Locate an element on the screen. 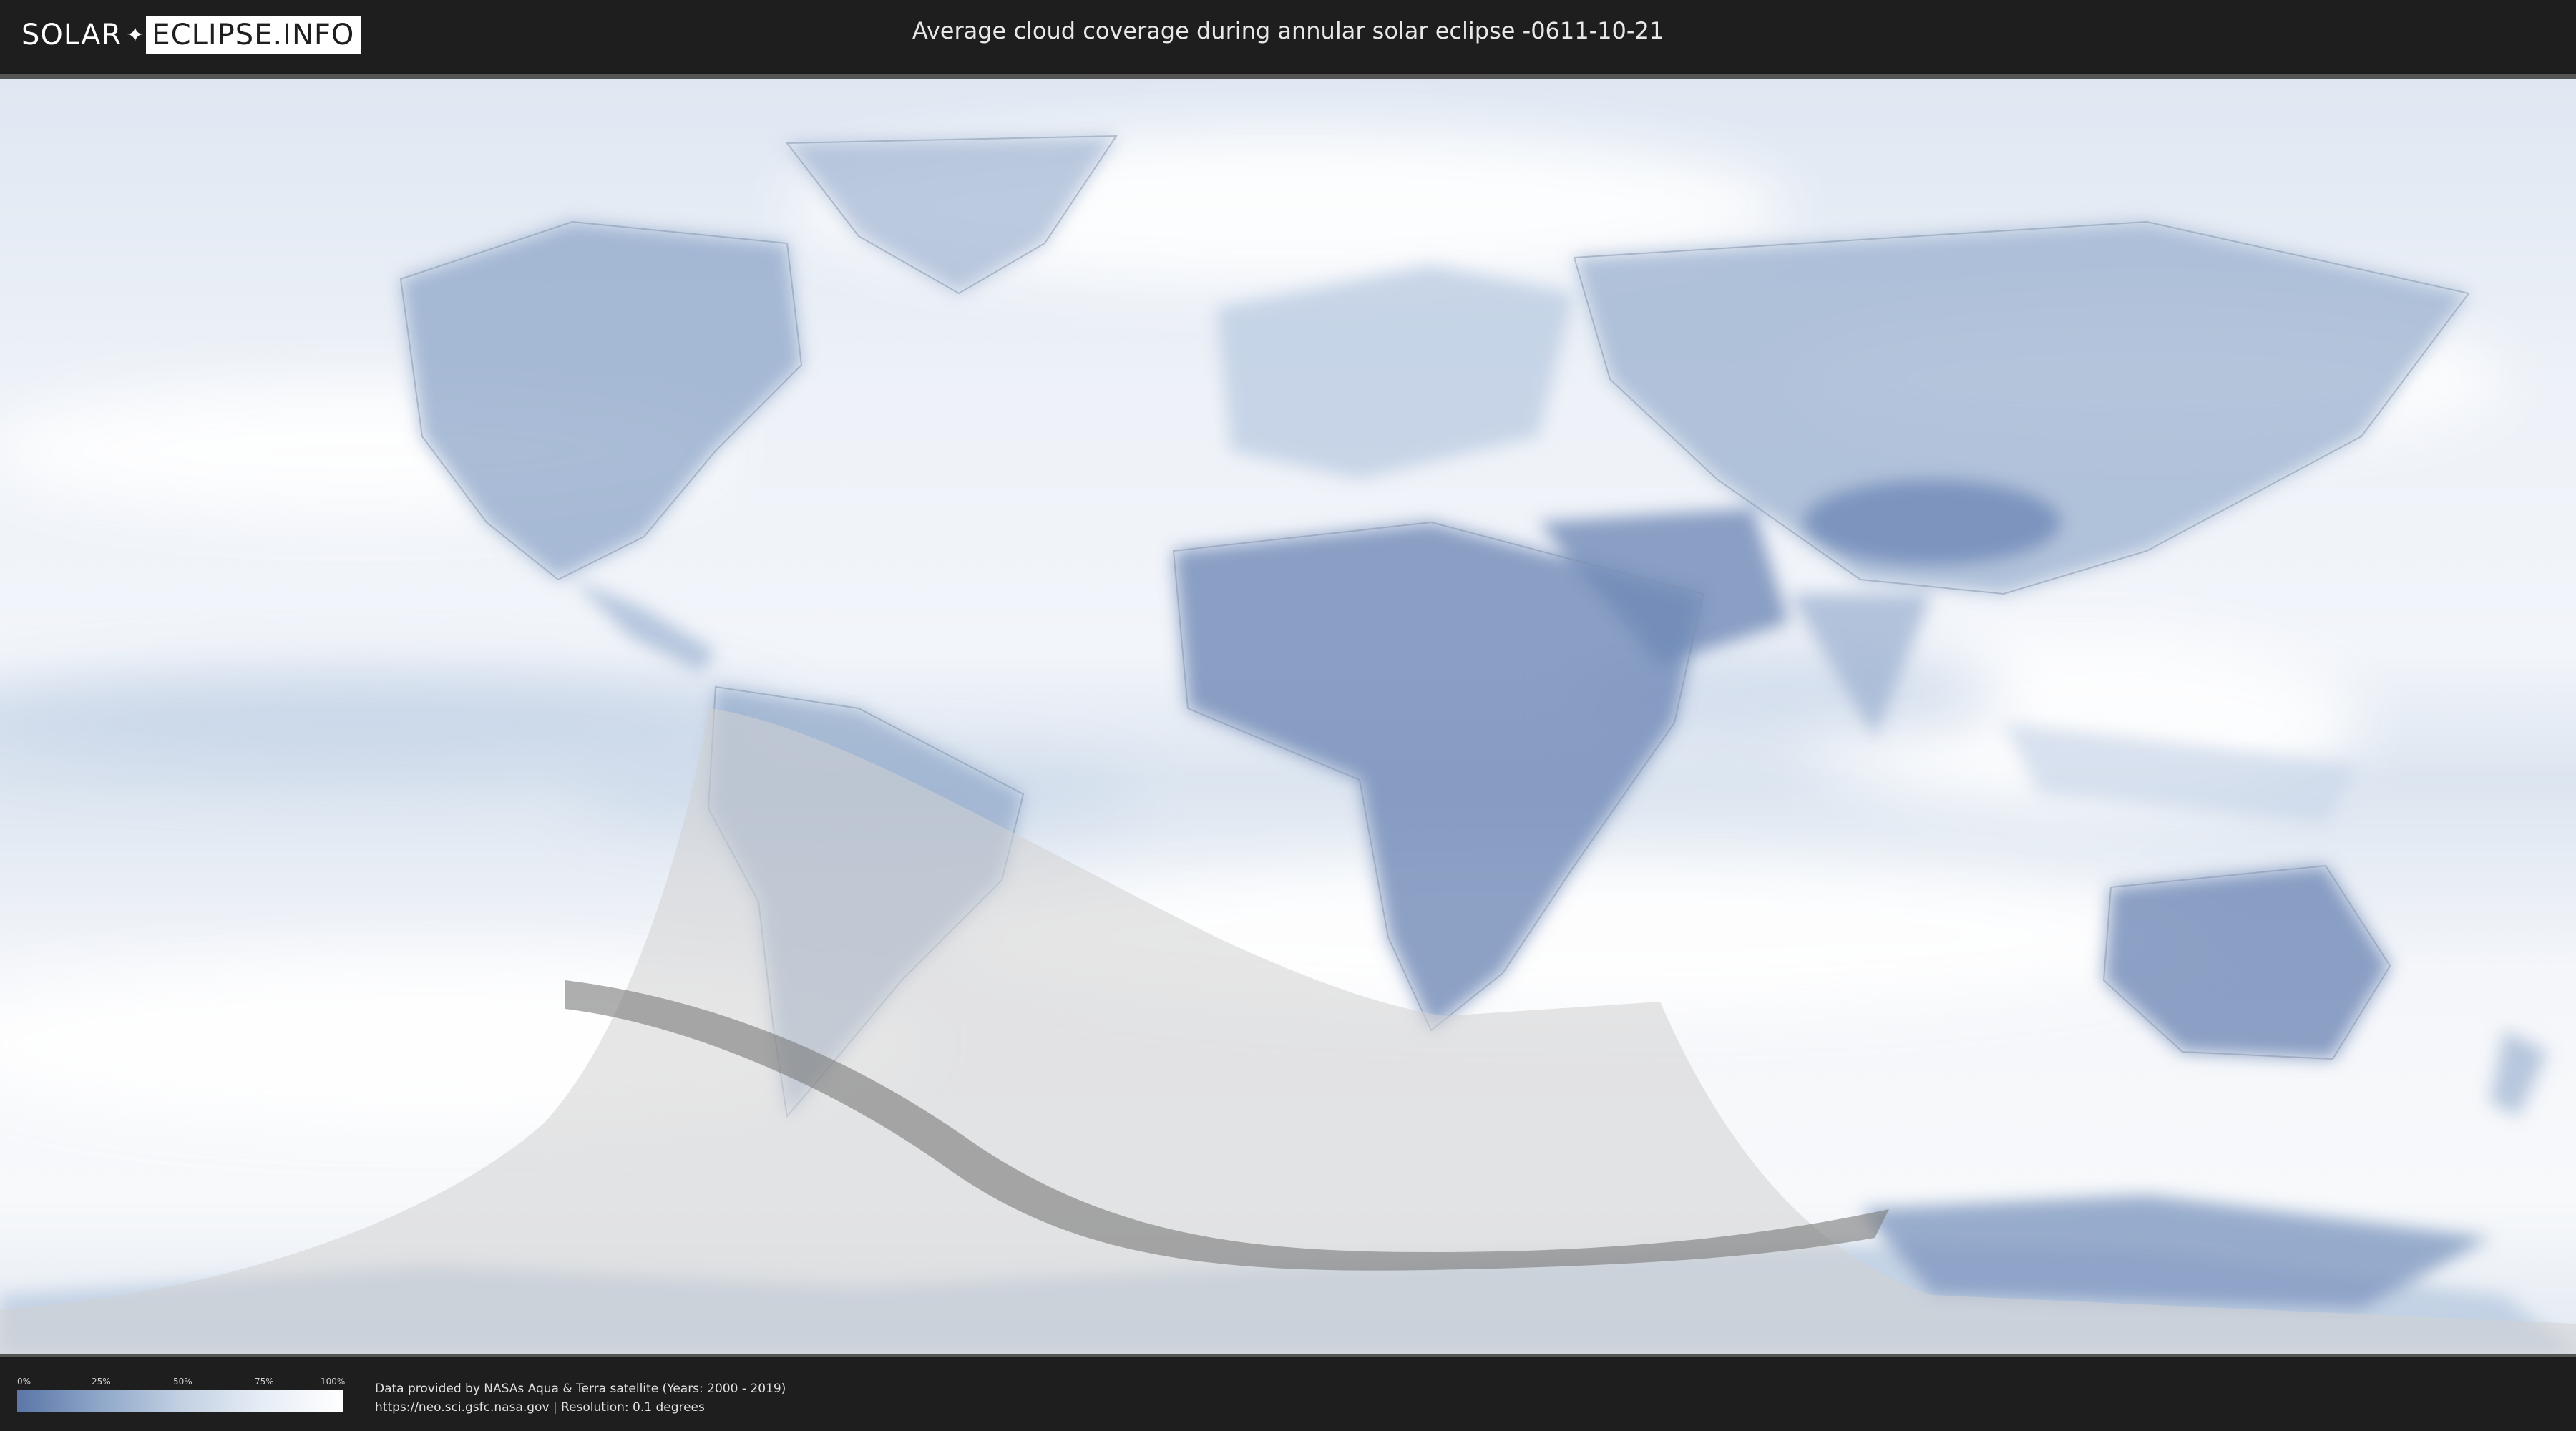  legend-tick-25: 25% is located at coordinates (101, 1382).